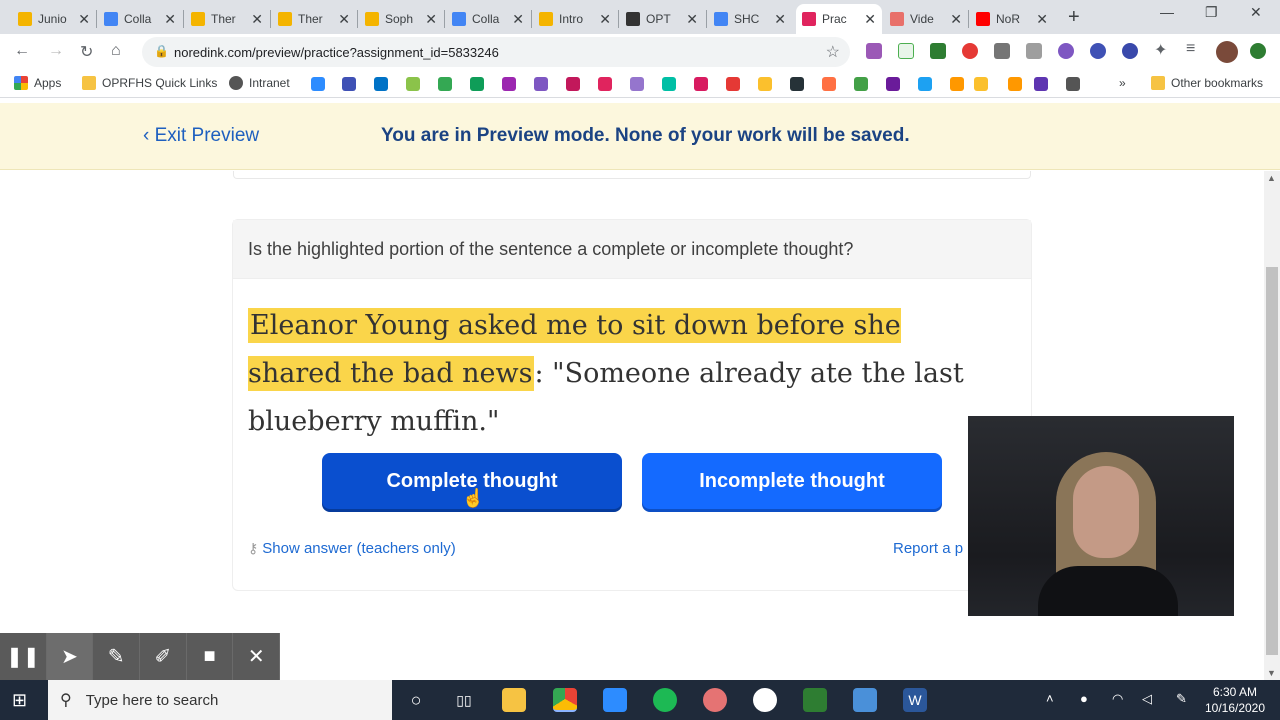 Image resolution: width=1280 pixels, height=720 pixels. Describe the element at coordinates (915, 700) in the screenshot. I see `word-icon: W` at that location.